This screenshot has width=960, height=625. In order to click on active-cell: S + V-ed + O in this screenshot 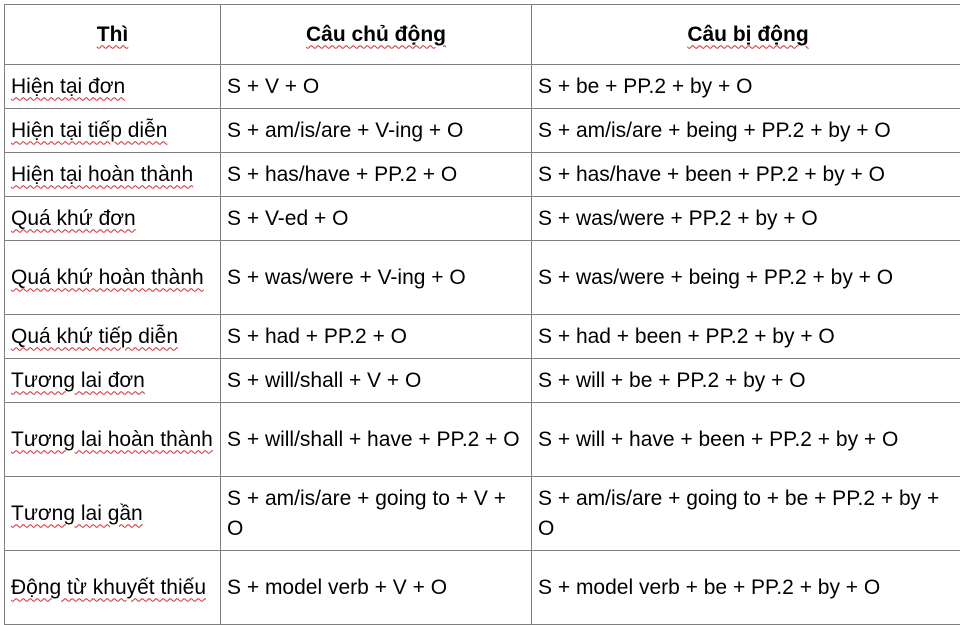, I will do `click(376, 219)`.